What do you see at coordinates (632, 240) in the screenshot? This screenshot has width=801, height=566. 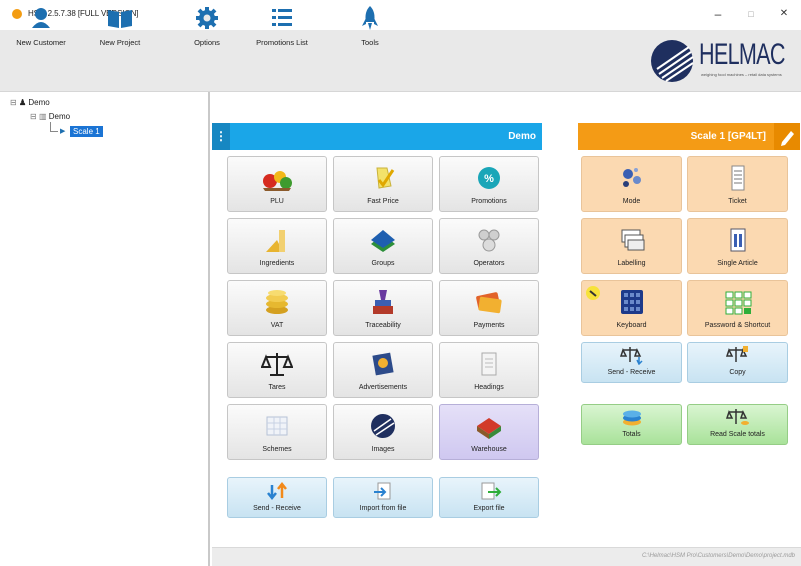 I see `labels-icon` at bounding box center [632, 240].